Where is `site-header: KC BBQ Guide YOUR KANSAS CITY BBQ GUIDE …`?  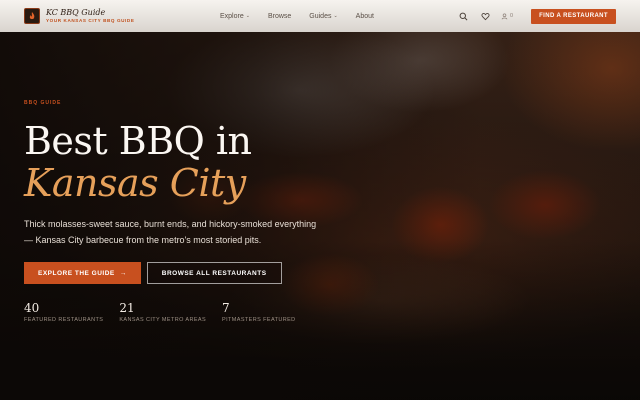 site-header: KC BBQ Guide YOUR KANSAS CITY BBQ GUIDE … is located at coordinates (320, 16).